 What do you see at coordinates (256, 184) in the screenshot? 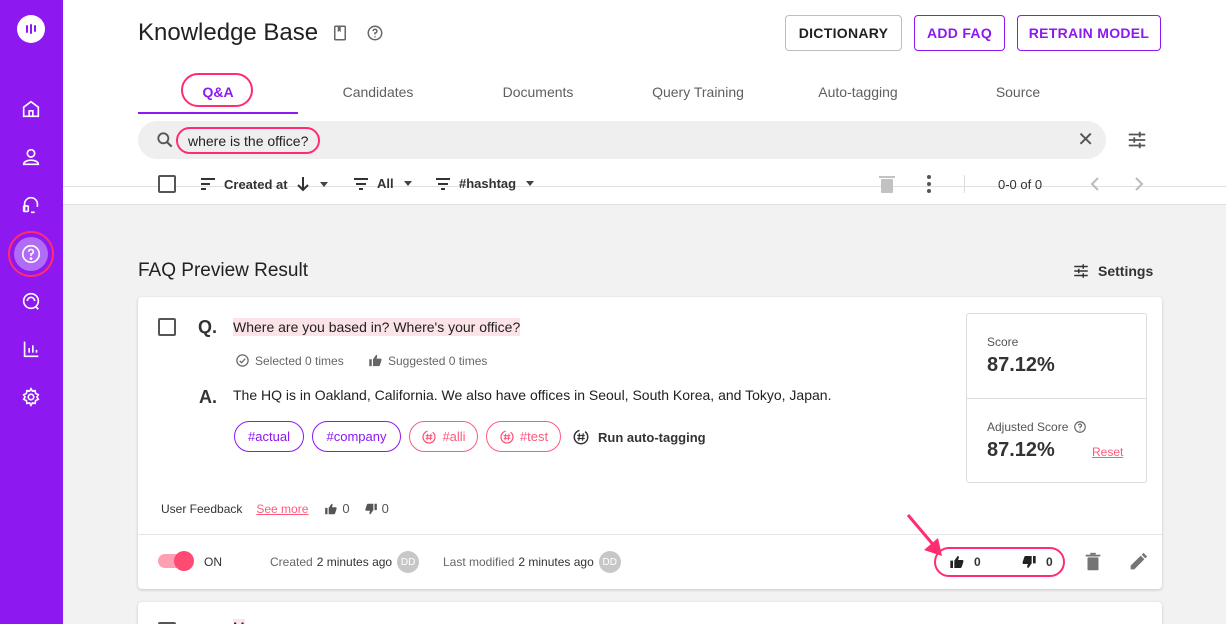
I see `sort-label: Created at` at bounding box center [256, 184].